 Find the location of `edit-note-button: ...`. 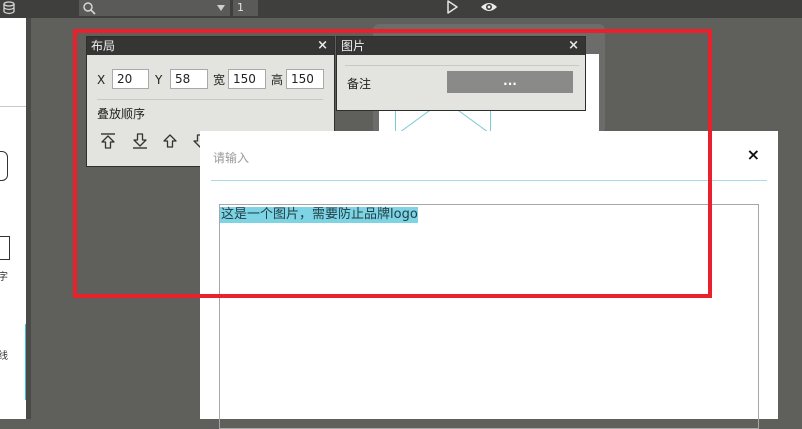

edit-note-button: ... is located at coordinates (510, 82).